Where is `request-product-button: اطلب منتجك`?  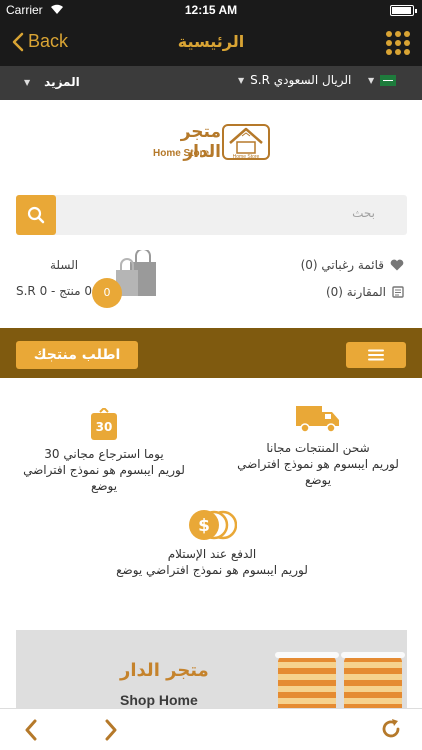
request-product-button: اطلب منتجك is located at coordinates (77, 355).